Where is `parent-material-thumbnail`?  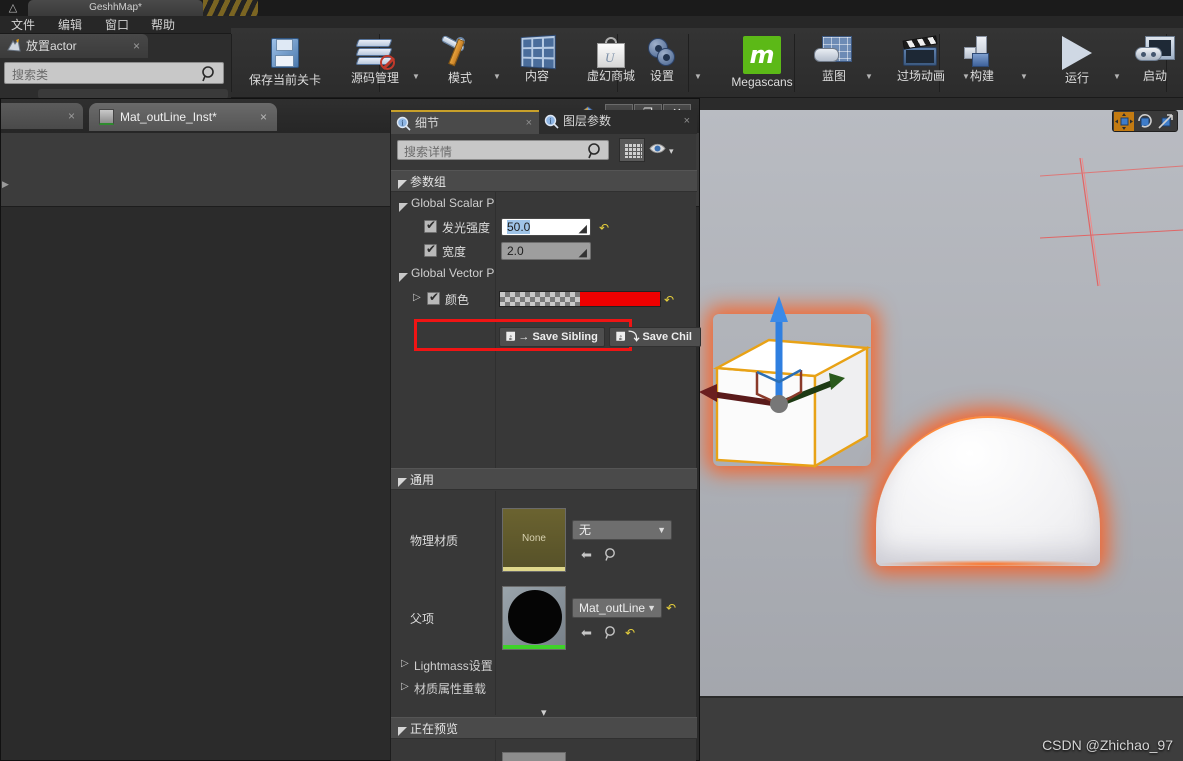 parent-material-thumbnail is located at coordinates (534, 618).